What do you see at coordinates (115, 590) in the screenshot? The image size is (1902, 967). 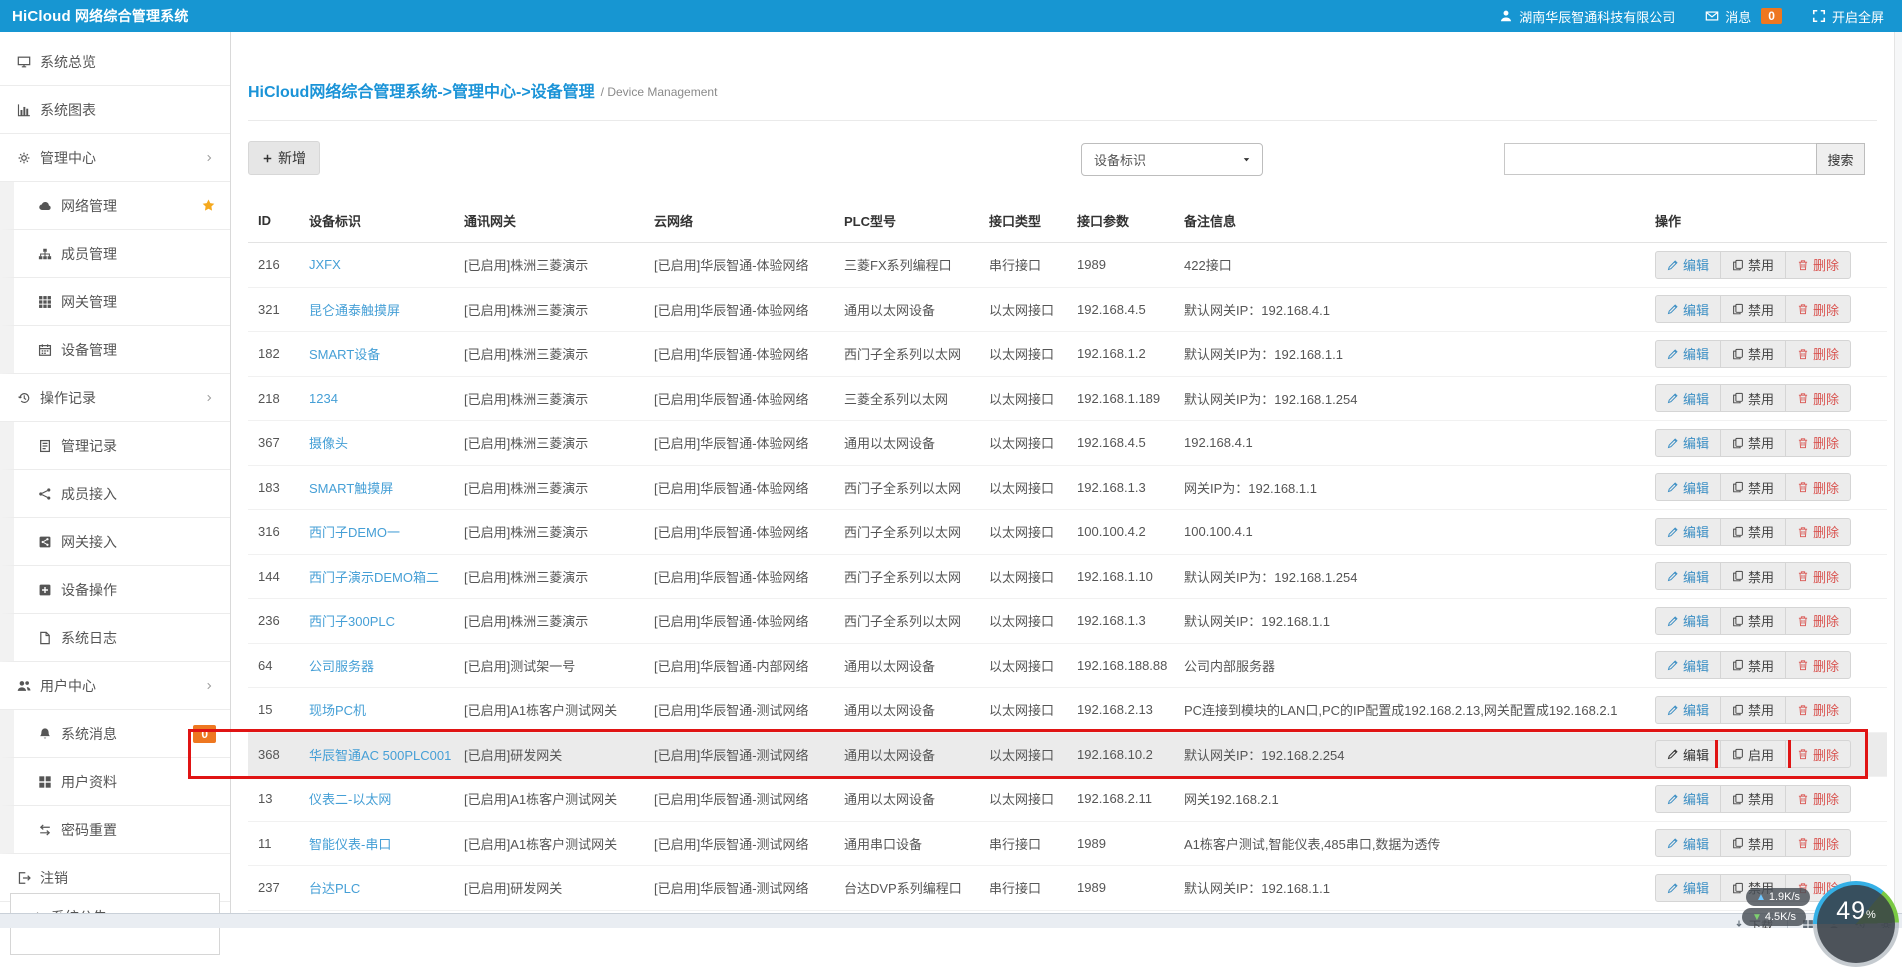 I see `sidebar-item-device-operation: 设备操作` at bounding box center [115, 590].